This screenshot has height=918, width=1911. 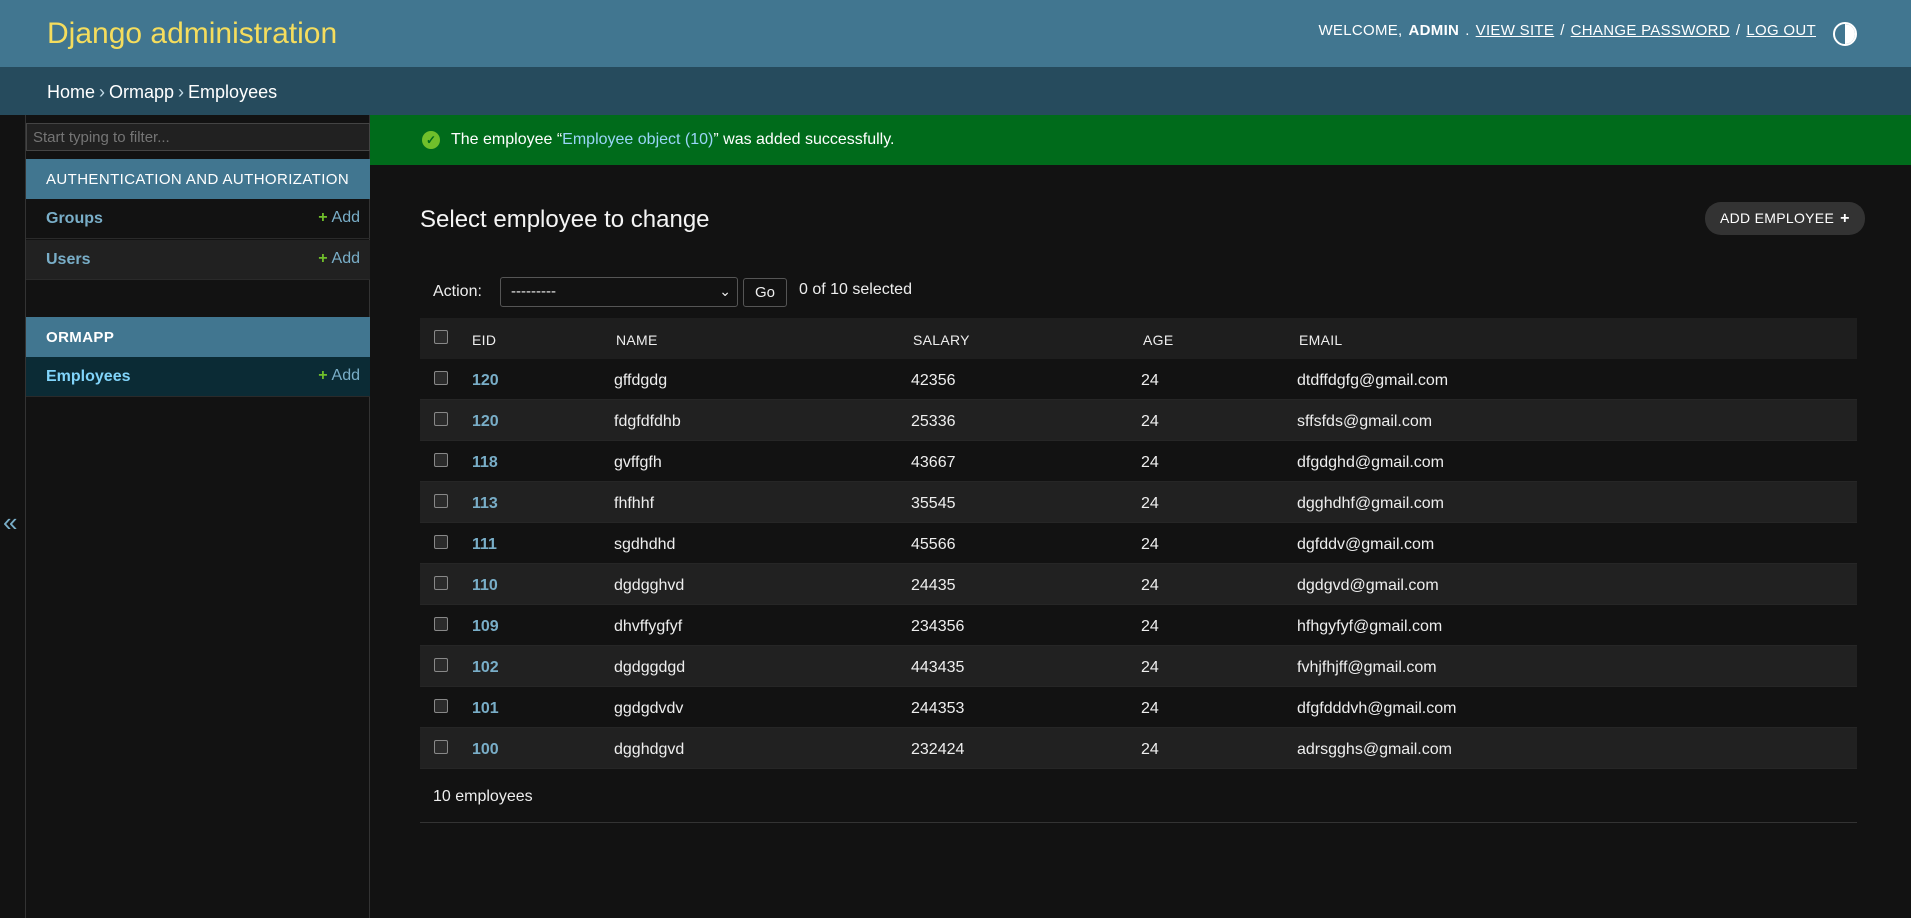 What do you see at coordinates (1321, 340) in the screenshot?
I see `column-header-email: EMAIL` at bounding box center [1321, 340].